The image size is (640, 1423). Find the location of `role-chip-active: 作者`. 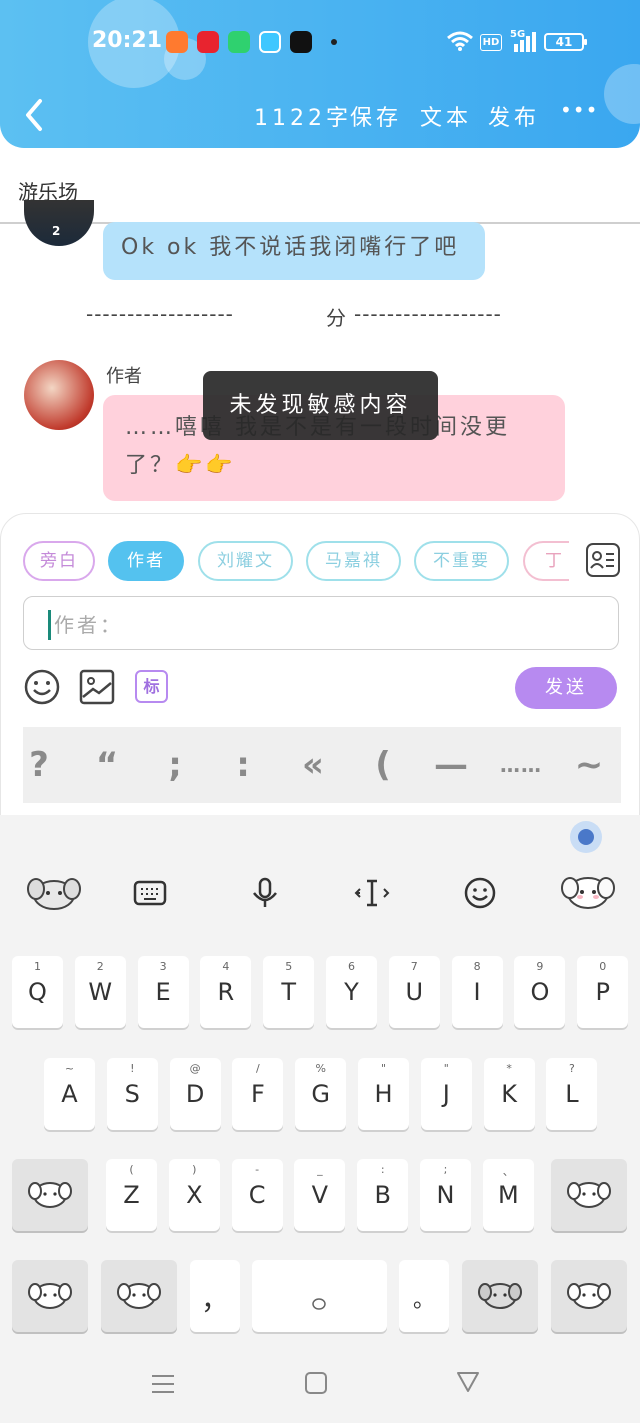

role-chip-active: 作者 is located at coordinates (146, 561).